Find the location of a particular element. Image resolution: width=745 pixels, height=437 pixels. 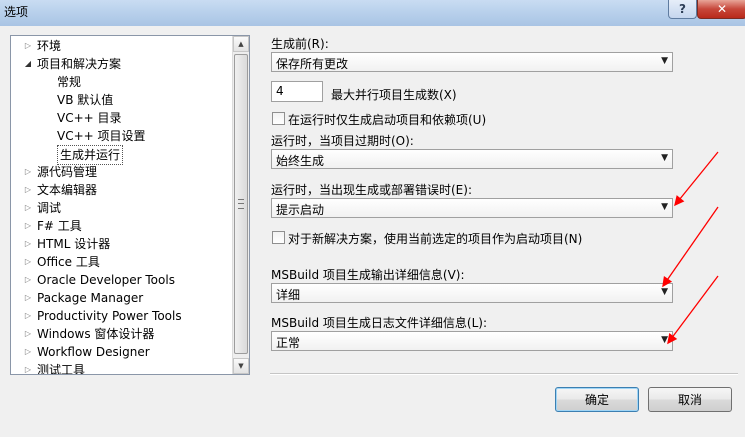

tree-item-vc-directories: VC++ 目录 is located at coordinates (122, 118).